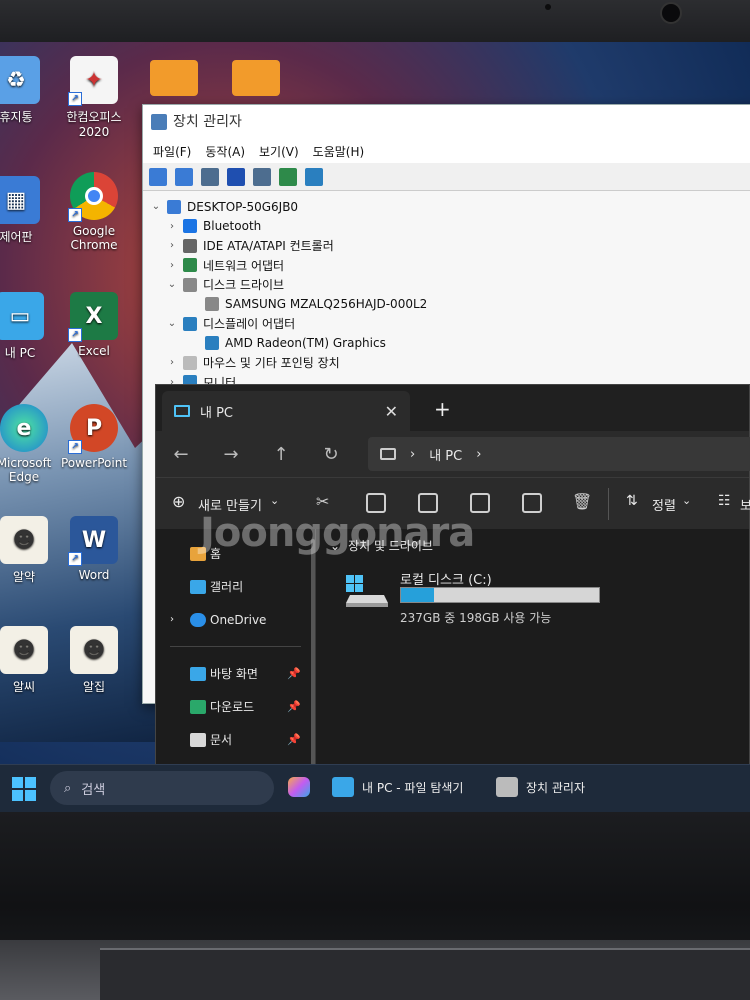 The width and height of the screenshot is (750, 1000). Describe the element at coordinates (75, 559) in the screenshot. I see `shortcut-arrow-icon: ↗` at that location.